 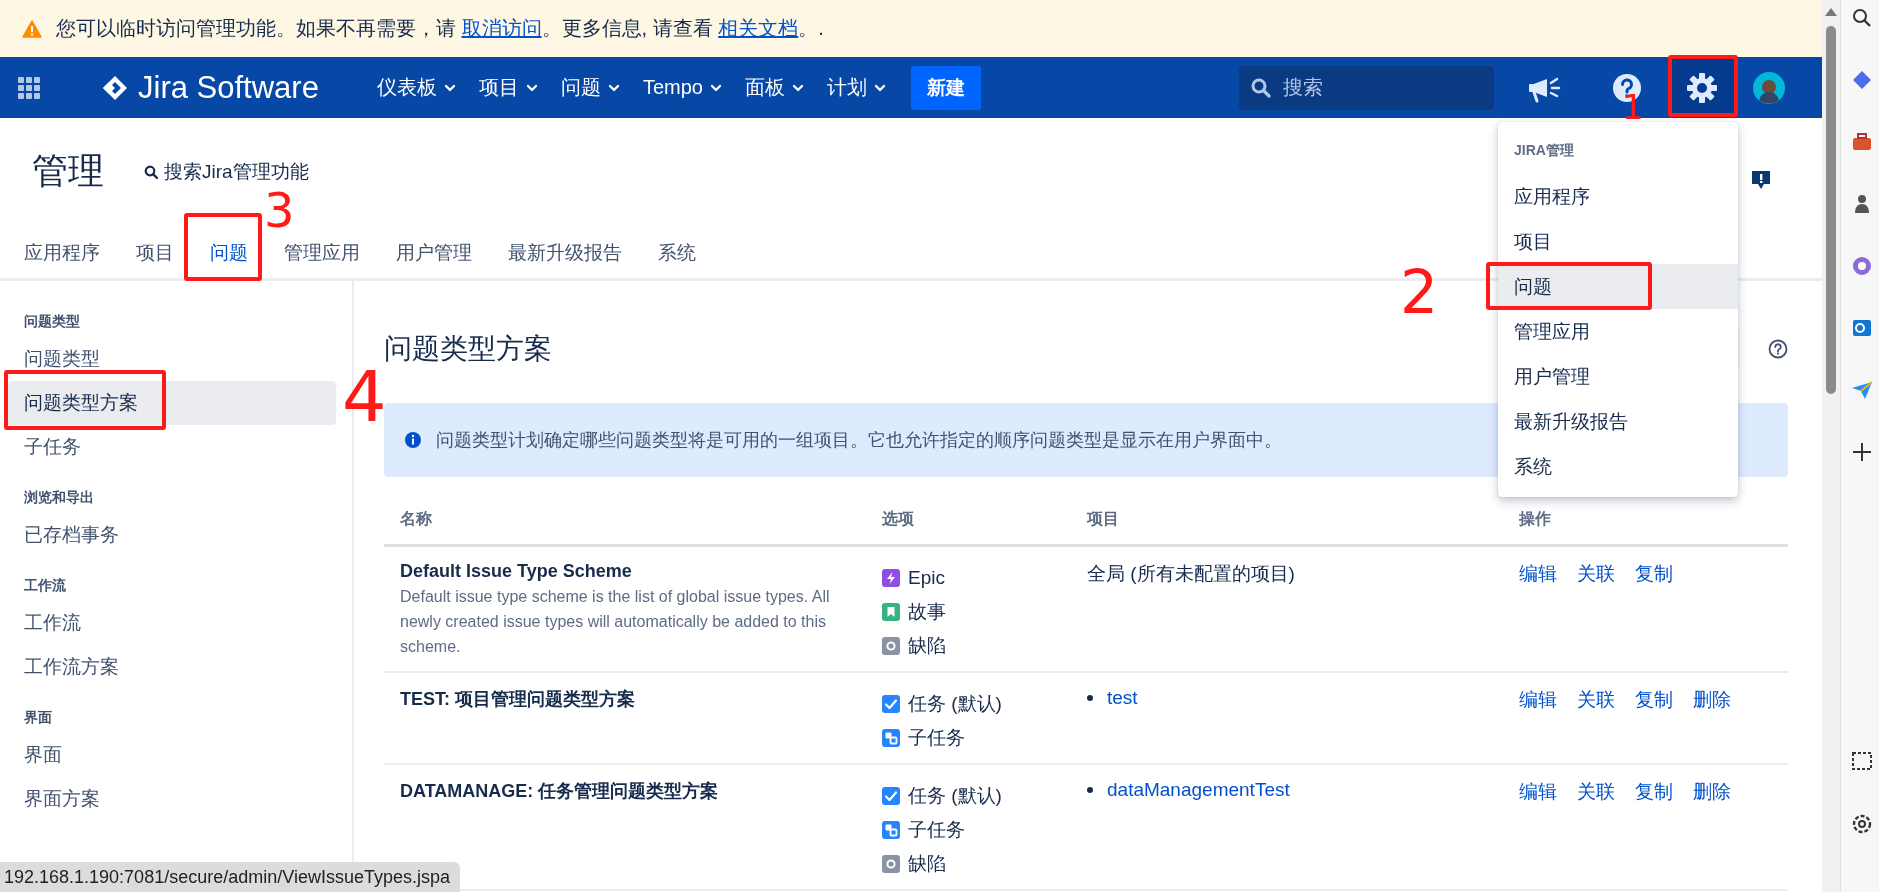 I want to click on scheme-description: Default issue type scheme is the list of global issue types. All newly created issue types will automatically be added to this scheme., so click(x=615, y=622).